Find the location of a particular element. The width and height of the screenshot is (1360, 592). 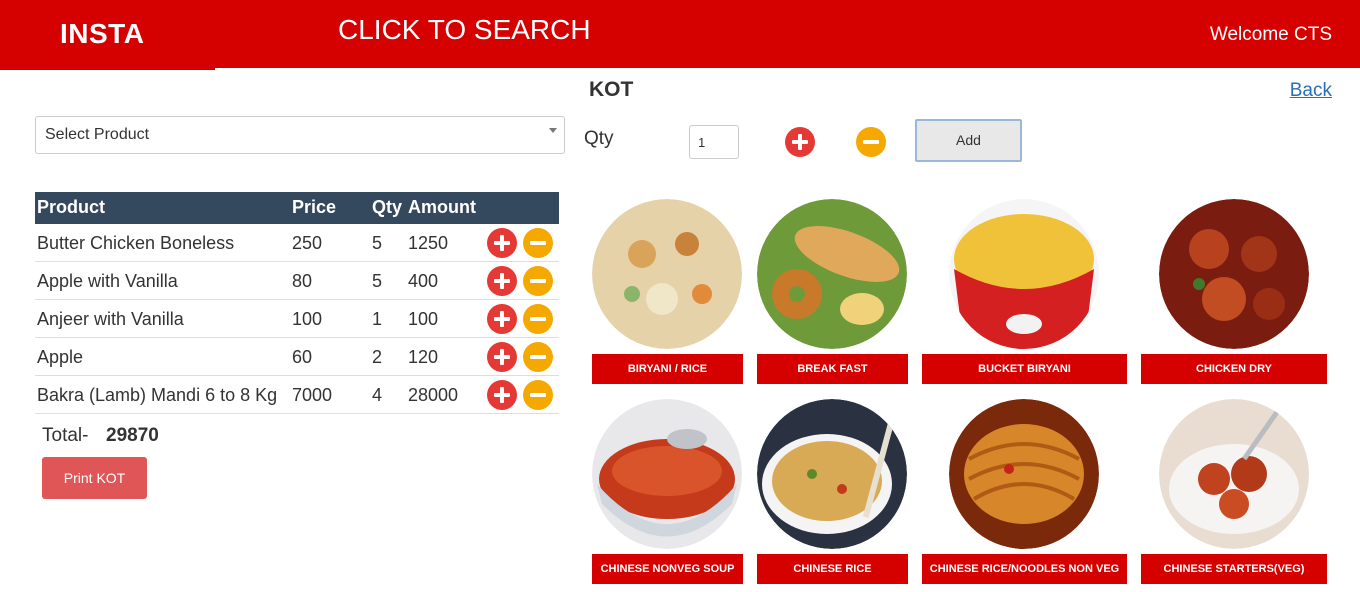

row-price: 80 is located at coordinates (302, 281).